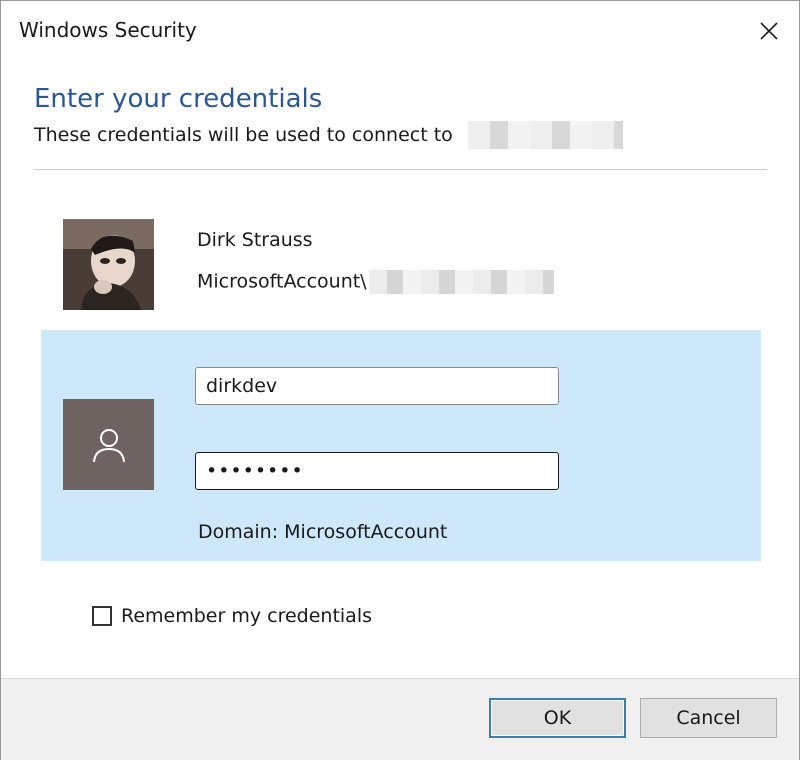 The height and width of the screenshot is (760, 800). What do you see at coordinates (323, 532) in the screenshot?
I see `domain-label: Domain: MicrosoftAccount` at bounding box center [323, 532].